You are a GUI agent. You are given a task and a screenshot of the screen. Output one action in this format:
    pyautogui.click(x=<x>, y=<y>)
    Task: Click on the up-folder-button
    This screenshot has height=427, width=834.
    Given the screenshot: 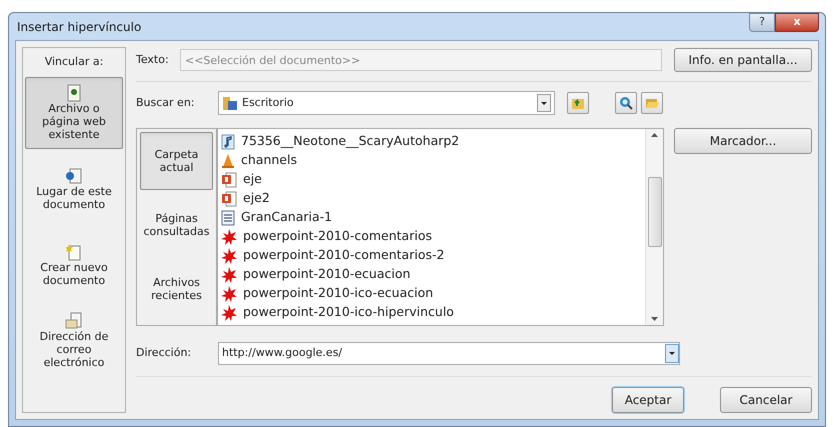 What is the action you would take?
    pyautogui.click(x=578, y=103)
    